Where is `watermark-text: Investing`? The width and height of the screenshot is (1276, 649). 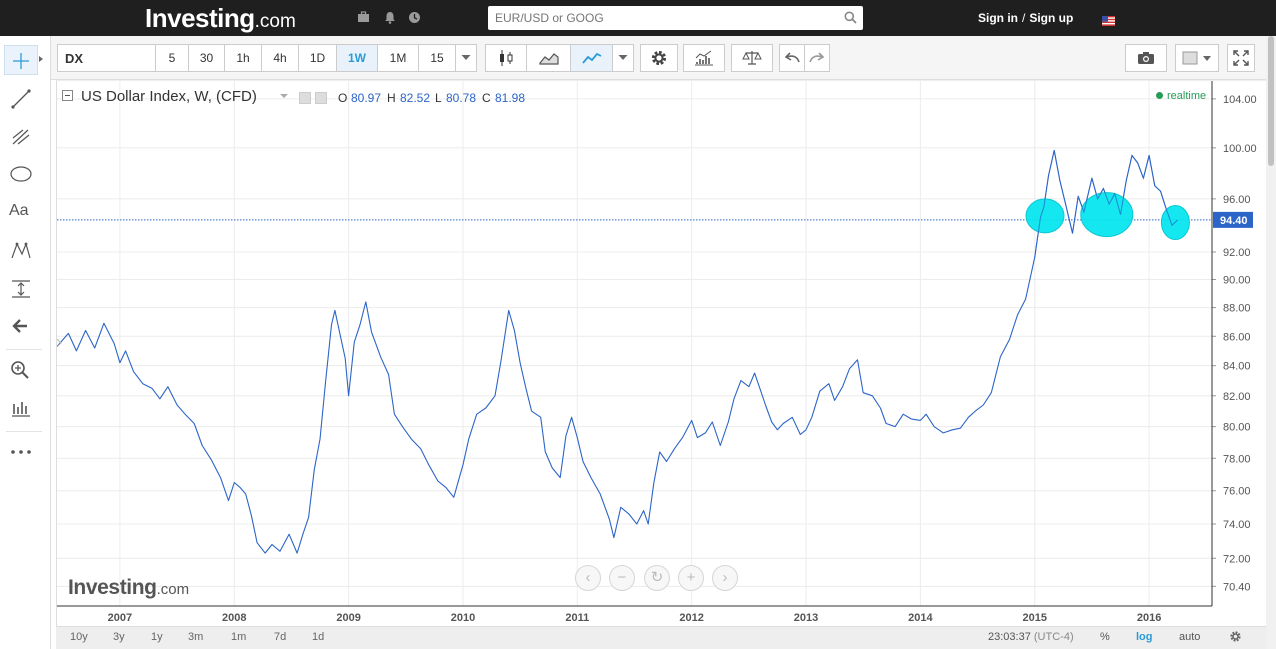 watermark-text: Investing is located at coordinates (112, 587).